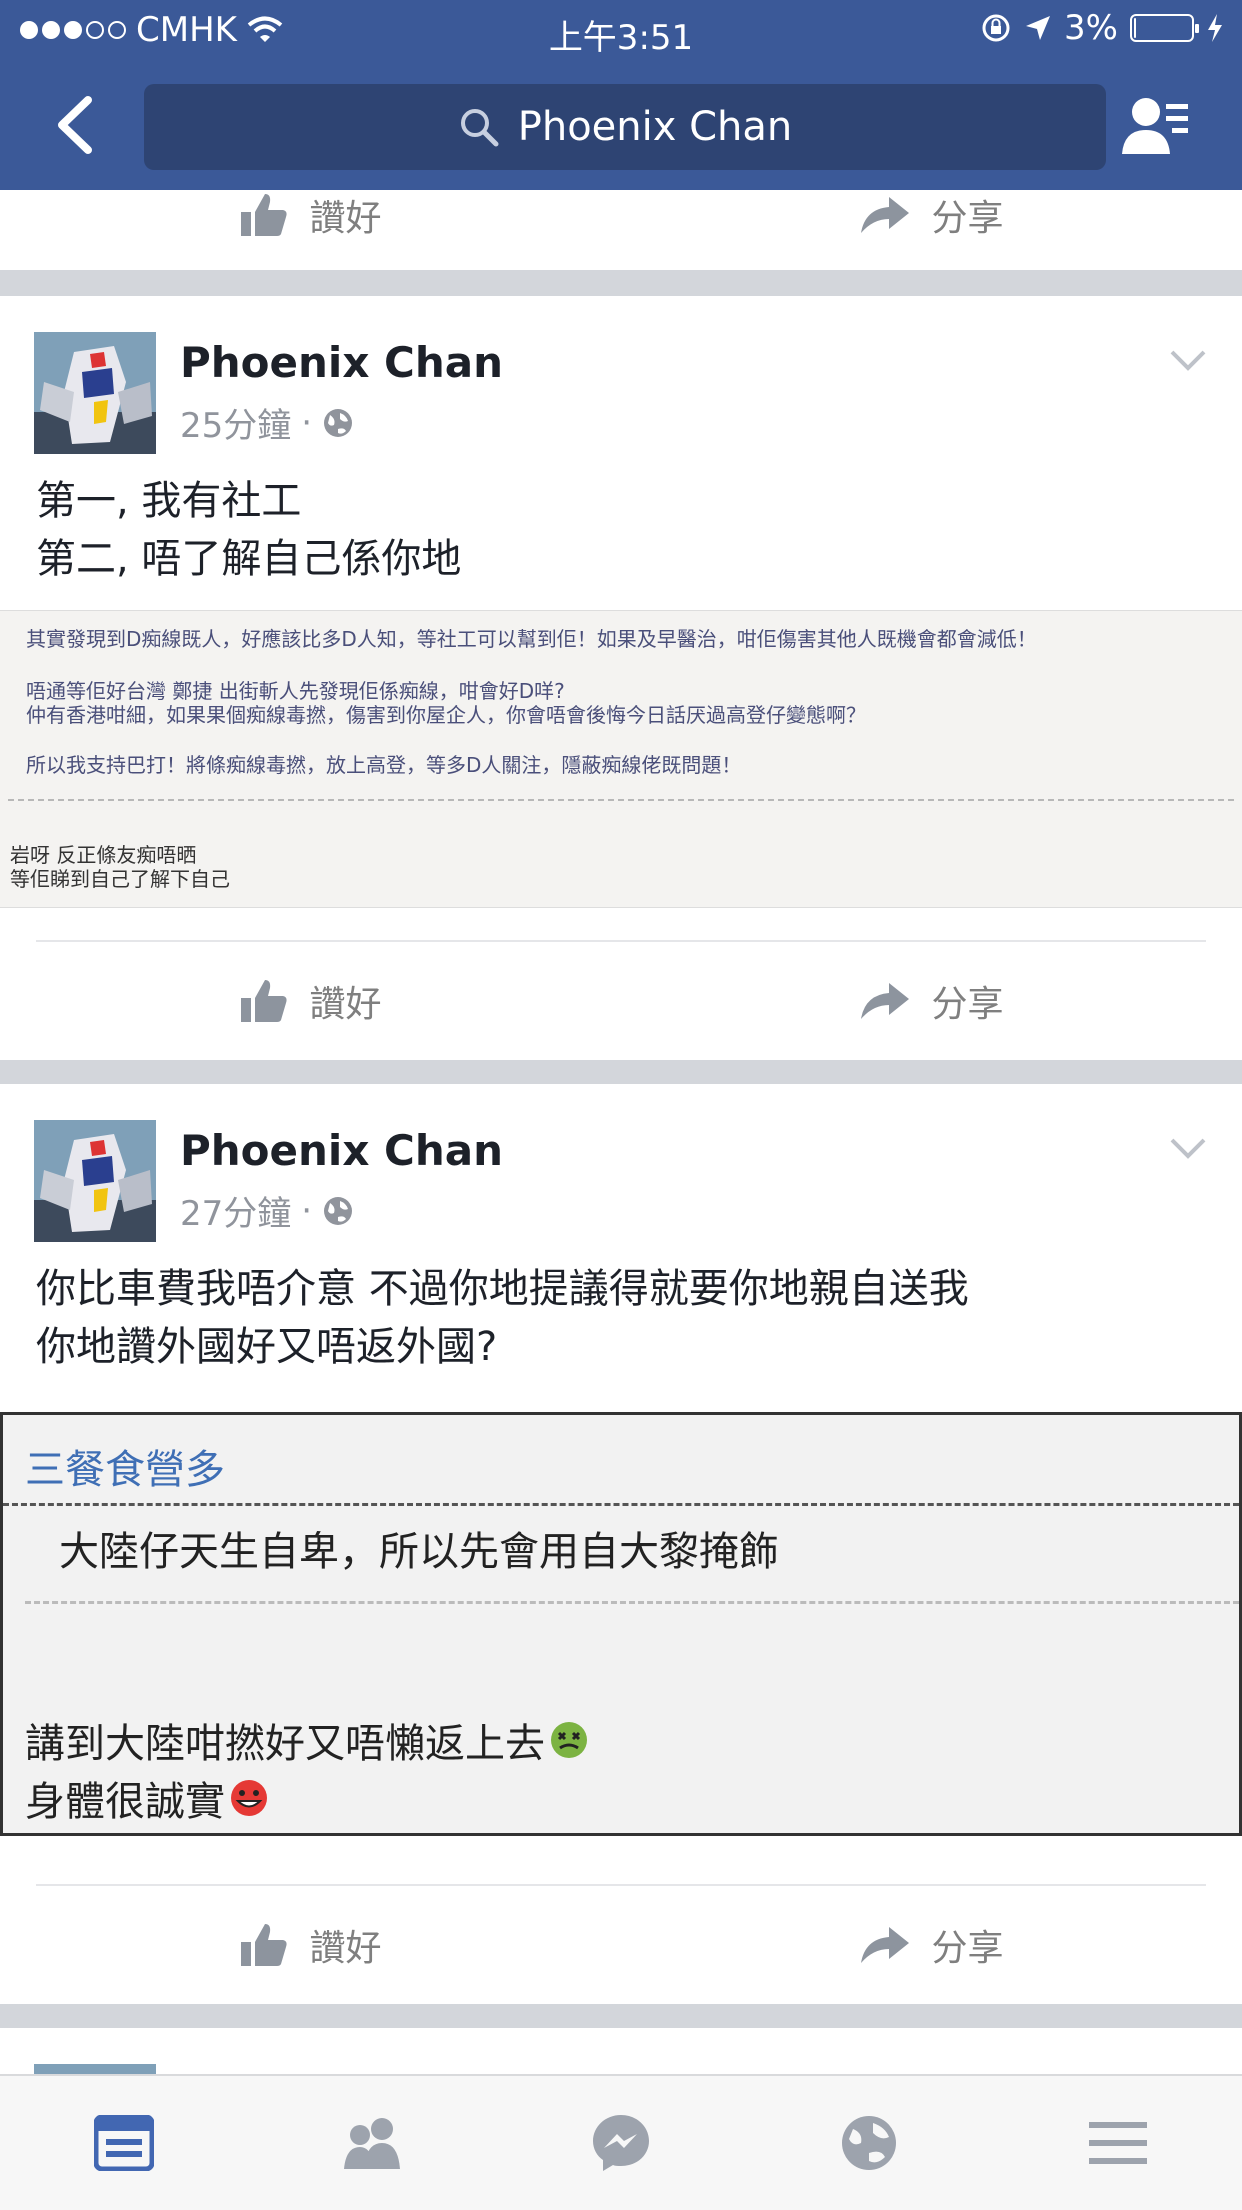  Describe the element at coordinates (996, 28) in the screenshot. I see `orientation-lock-icon` at that location.